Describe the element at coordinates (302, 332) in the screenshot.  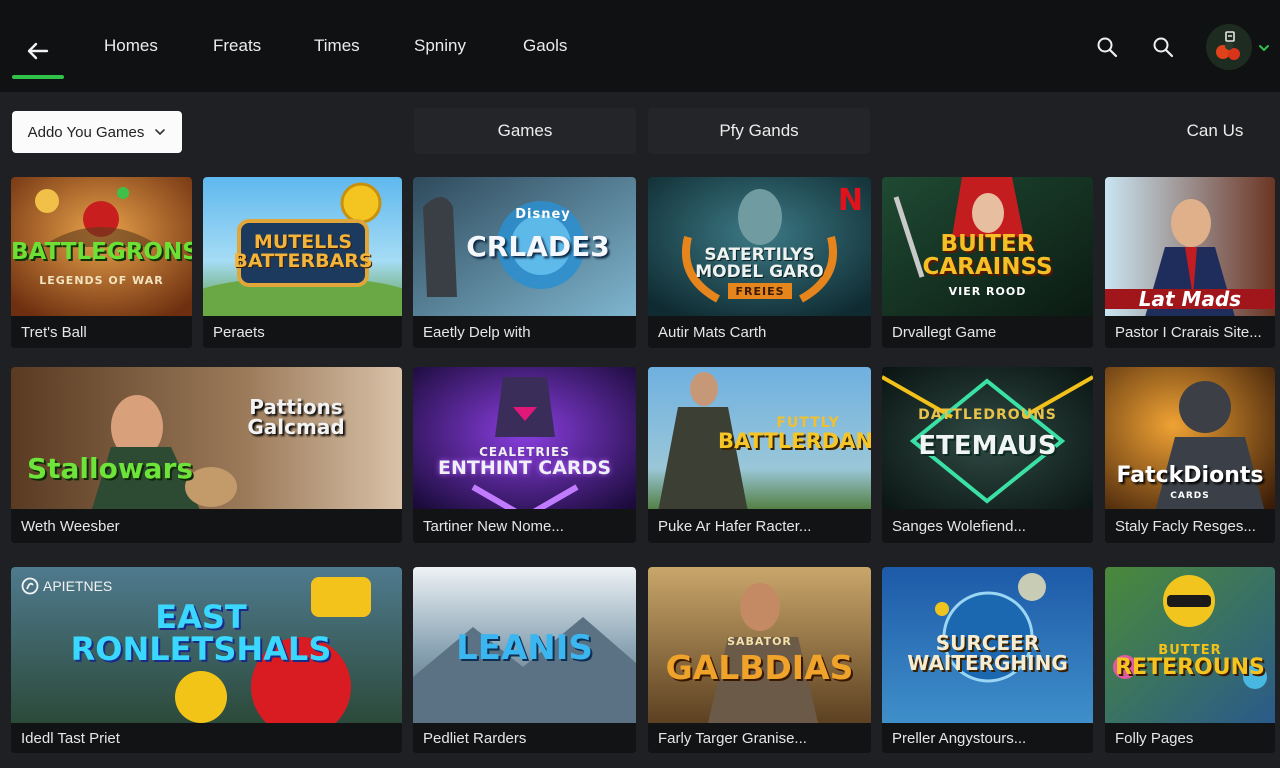
I see `game-title: Peraets` at that location.